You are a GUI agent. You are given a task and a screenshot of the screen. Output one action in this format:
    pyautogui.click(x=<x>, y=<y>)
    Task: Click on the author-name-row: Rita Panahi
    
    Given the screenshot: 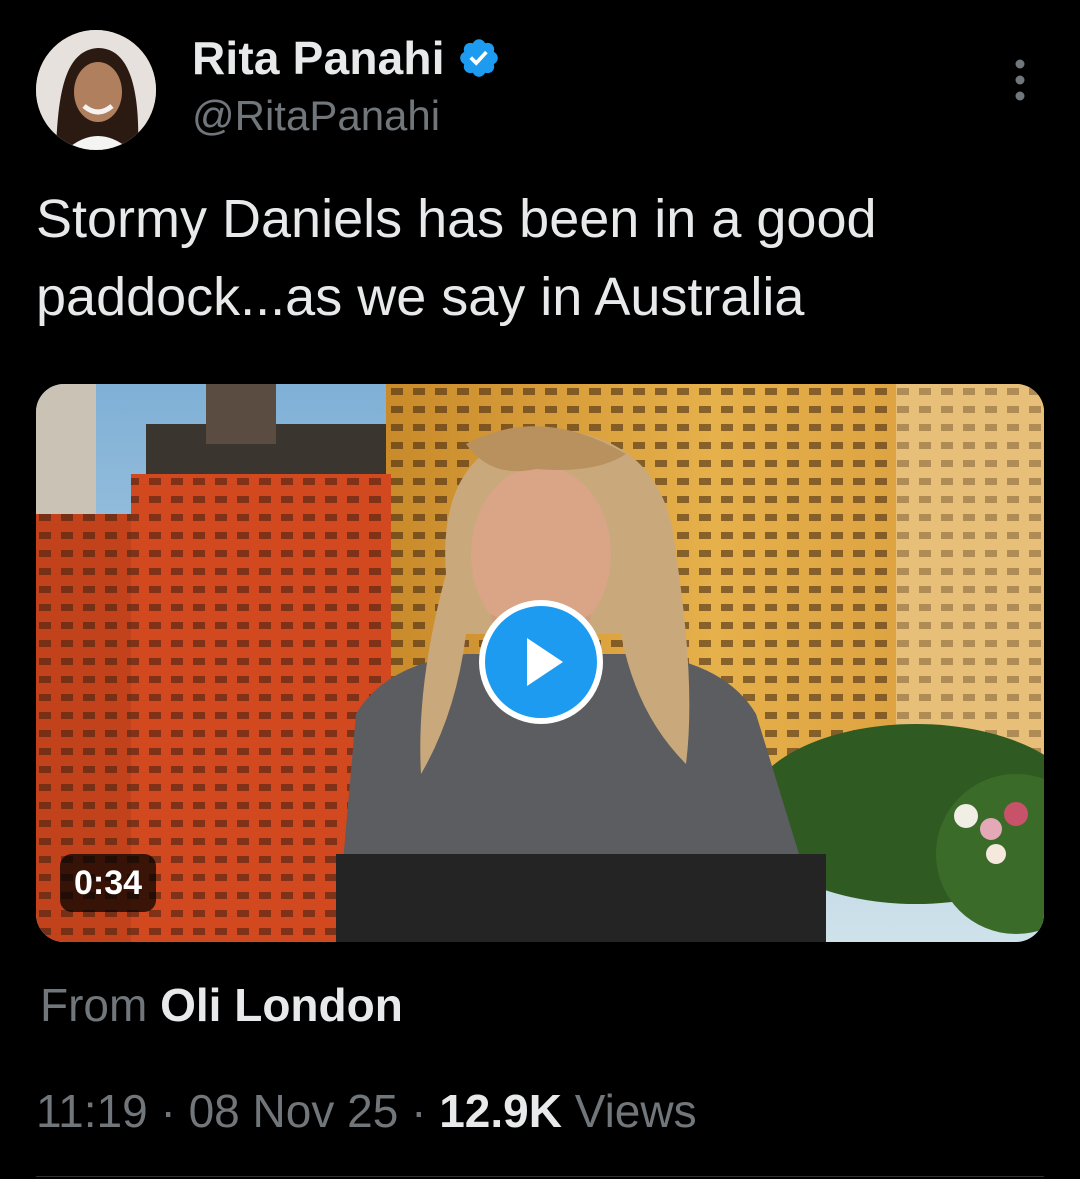 What is the action you would take?
    pyautogui.click(x=346, y=58)
    